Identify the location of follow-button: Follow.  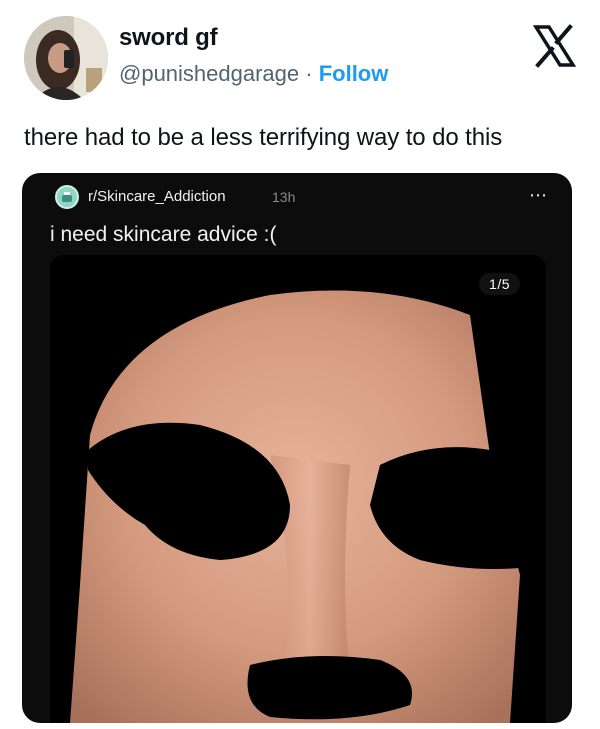
(354, 73).